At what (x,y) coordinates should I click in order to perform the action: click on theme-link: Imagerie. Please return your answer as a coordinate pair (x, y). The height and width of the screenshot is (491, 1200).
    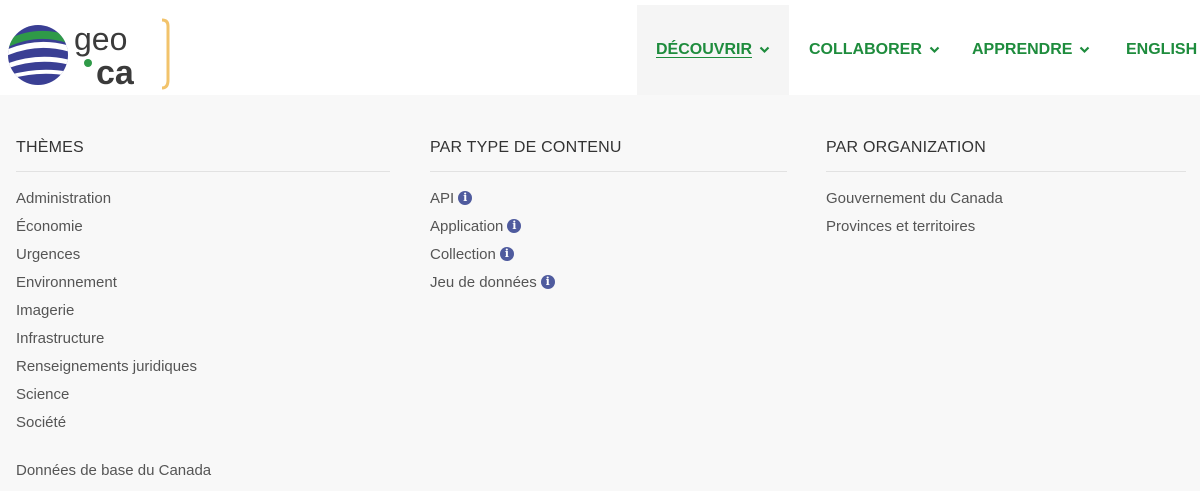
    Looking at the image, I should click on (203, 315).